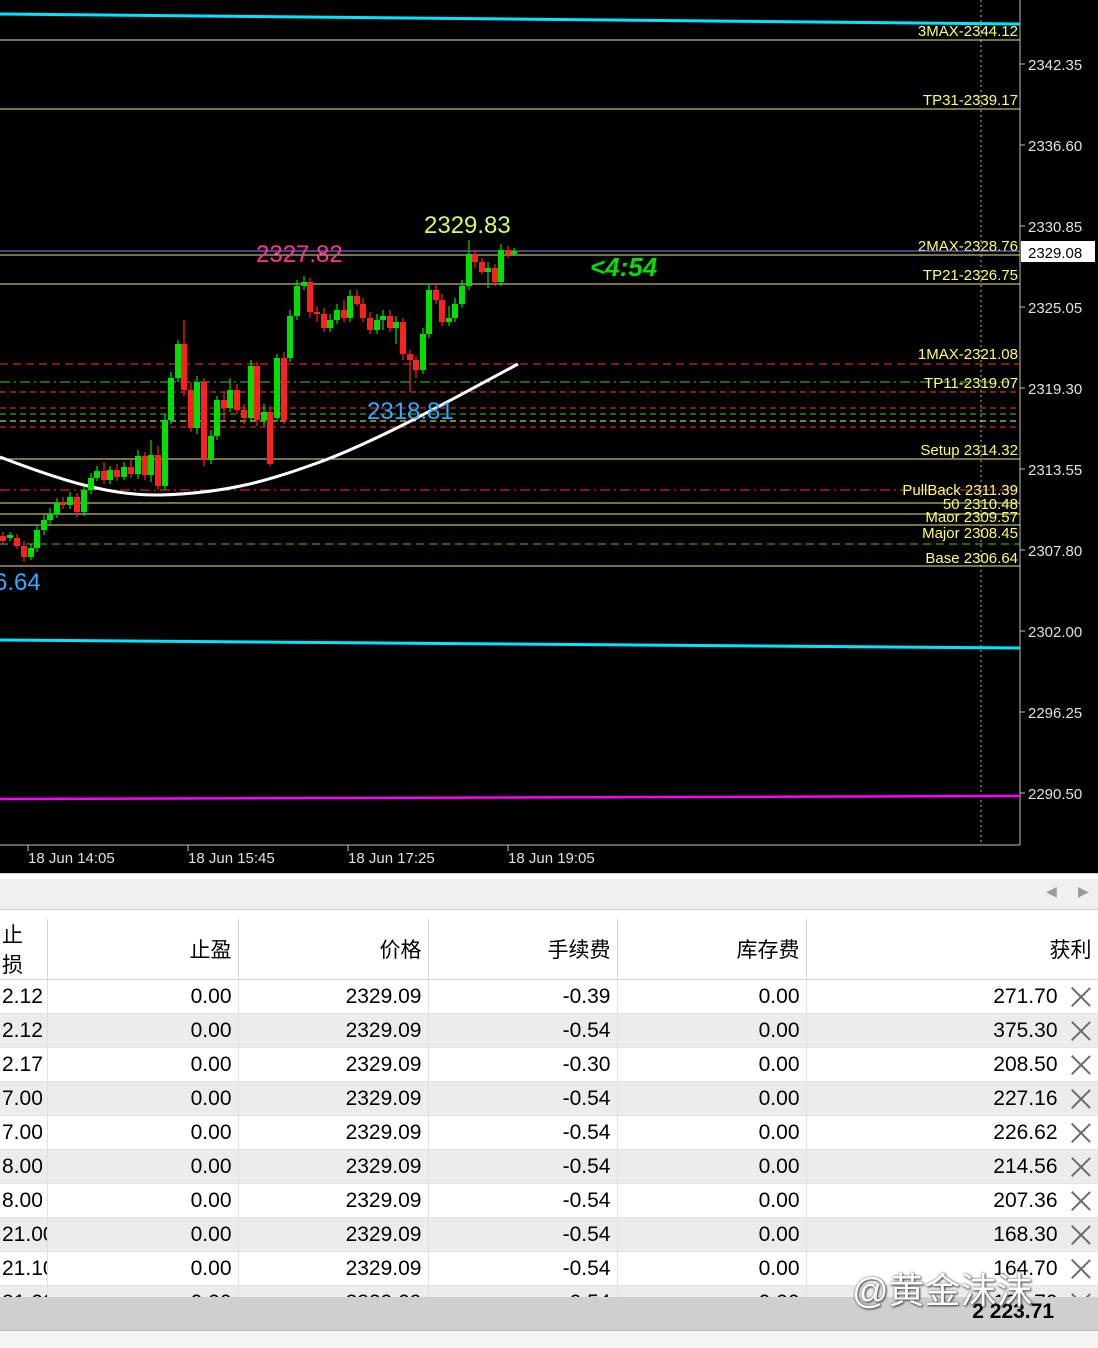 This screenshot has height=1348, width=1098. I want to click on cell-profit-value: 207.36, so click(1025, 1200).